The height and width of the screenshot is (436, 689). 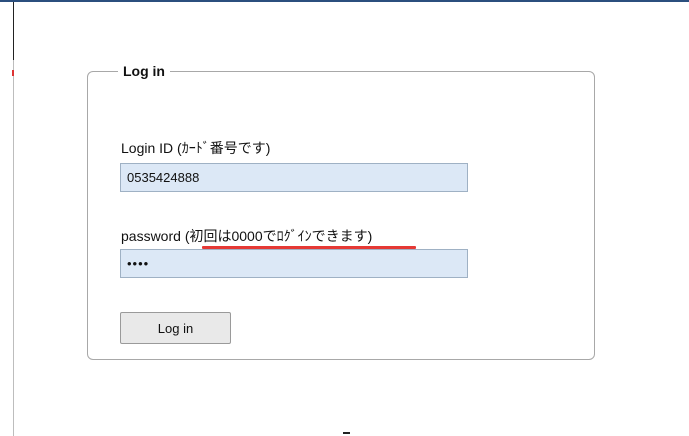 What do you see at coordinates (144, 71) in the screenshot?
I see `login-legend: Log in` at bounding box center [144, 71].